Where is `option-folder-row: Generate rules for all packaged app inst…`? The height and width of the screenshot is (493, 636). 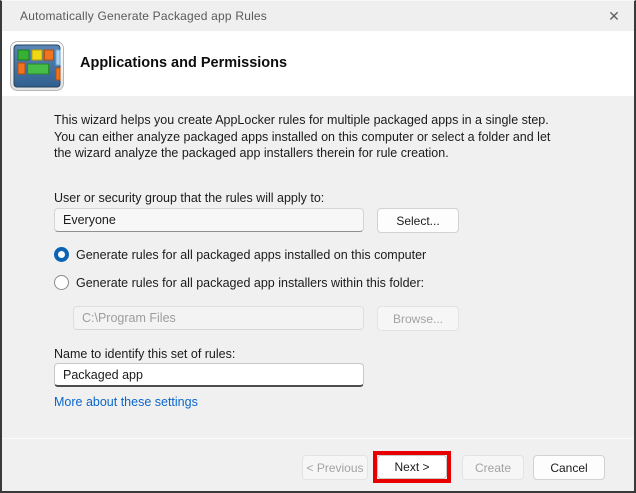 option-folder-row: Generate rules for all packaged app inst… is located at coordinates (239, 282).